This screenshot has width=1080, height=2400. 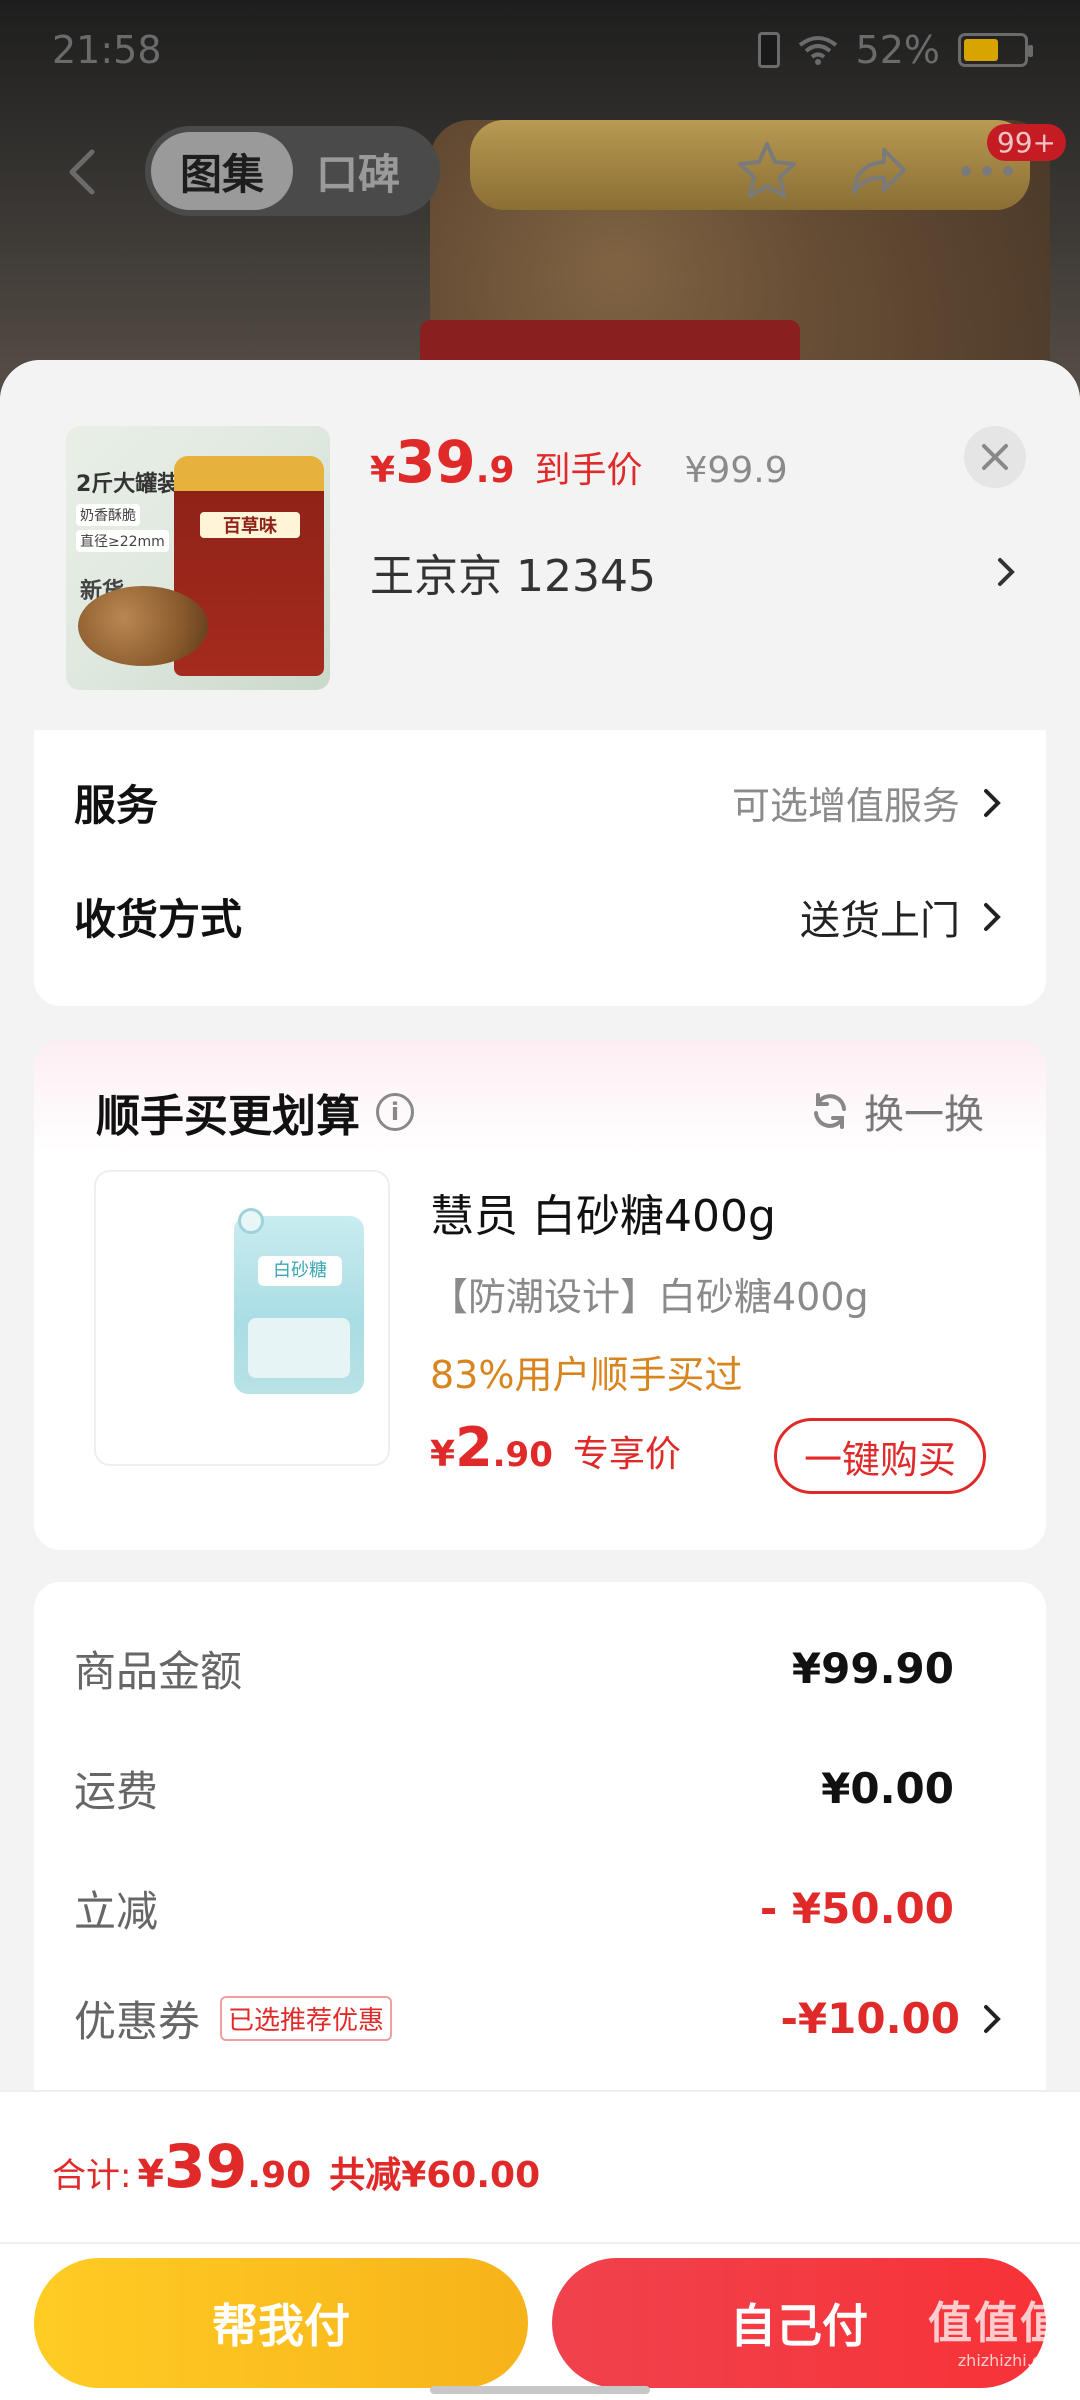 I want to click on shipping-label: 运费, so click(x=116, y=1791).